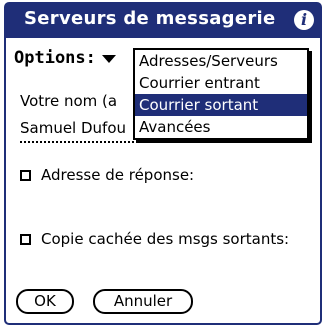  What do you see at coordinates (108, 59) in the screenshot?
I see `dropdown-triangle-icon` at bounding box center [108, 59].